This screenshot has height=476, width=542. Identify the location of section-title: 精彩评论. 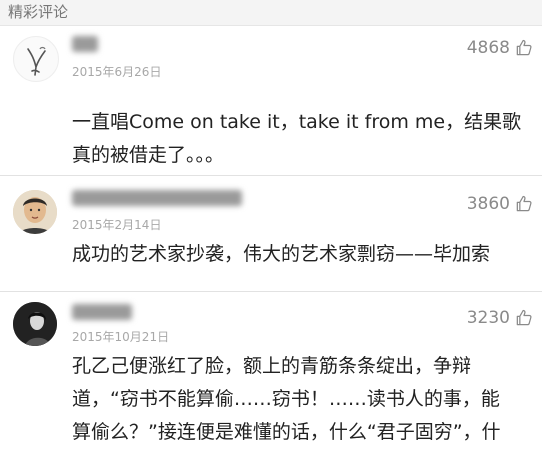
(38, 12).